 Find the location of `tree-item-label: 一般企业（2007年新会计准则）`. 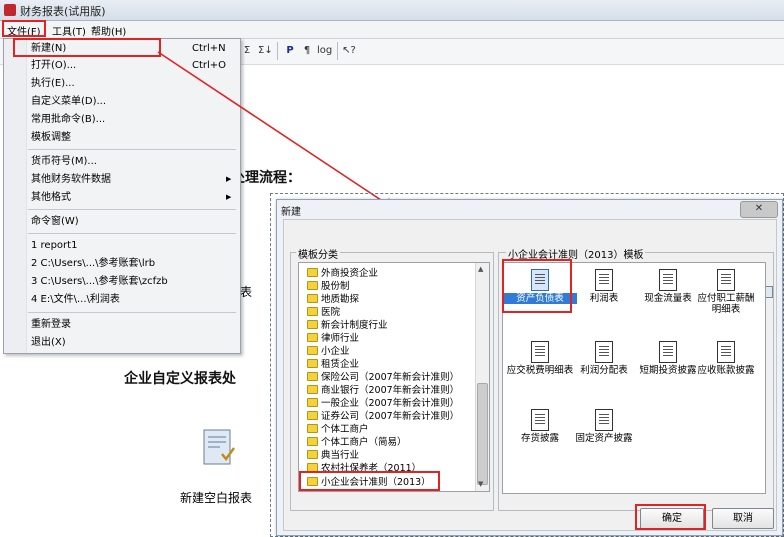

tree-item-label: 一般企业（2007年新会计准则） is located at coordinates (390, 403).